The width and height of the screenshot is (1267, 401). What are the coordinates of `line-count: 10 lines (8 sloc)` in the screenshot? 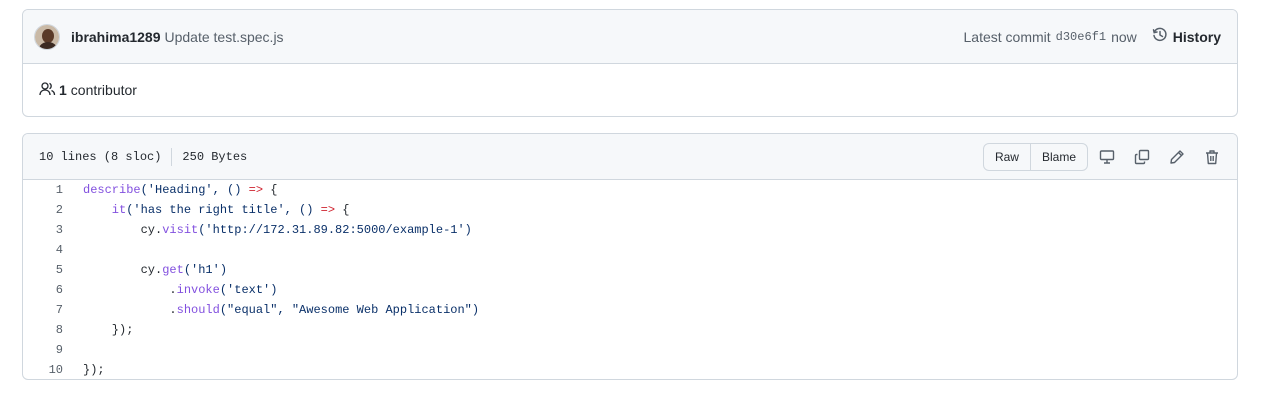 It's located at (100, 156).